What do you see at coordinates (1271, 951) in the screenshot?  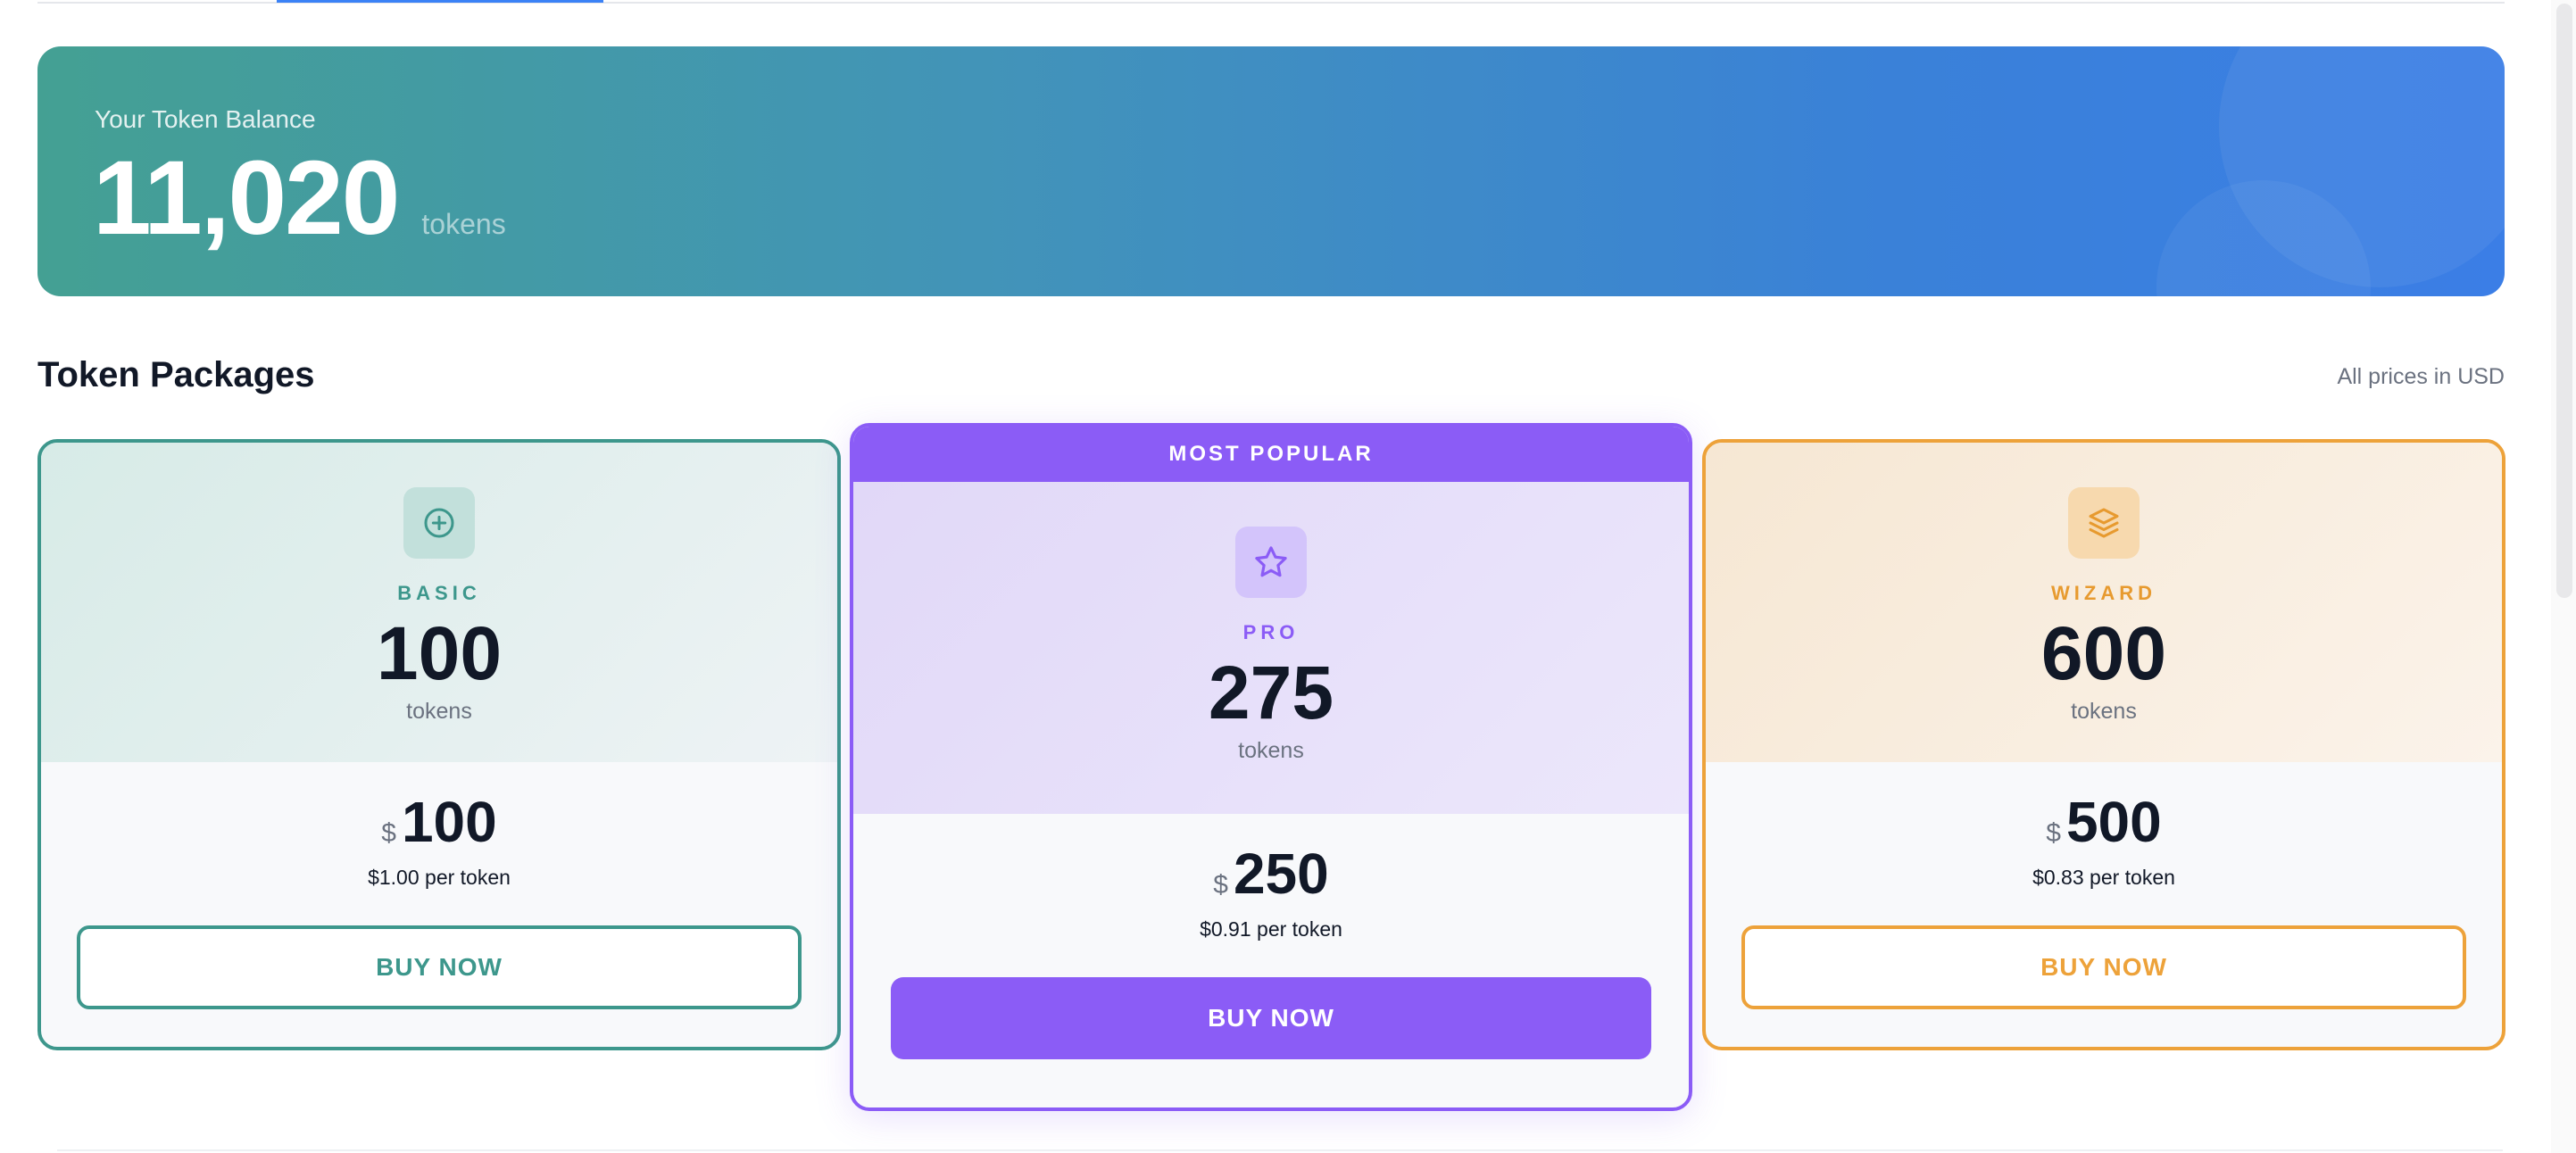 I see `package-pricing: $ 250 $0.91 per token BUY NOW` at bounding box center [1271, 951].